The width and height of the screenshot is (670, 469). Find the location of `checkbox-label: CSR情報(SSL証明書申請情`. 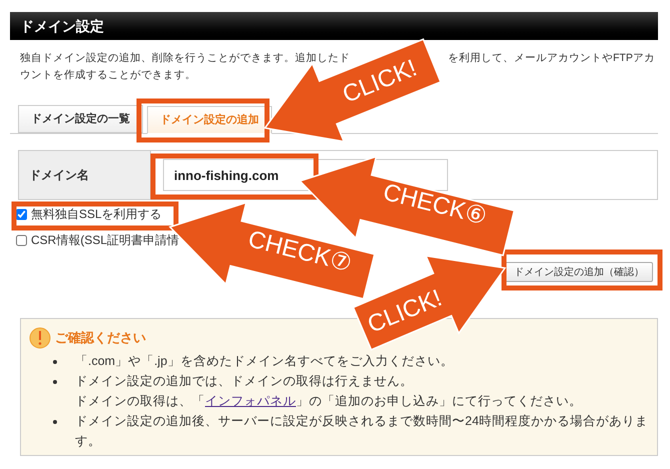

checkbox-label: CSR情報(SSL証明書申請情 is located at coordinates (105, 240).